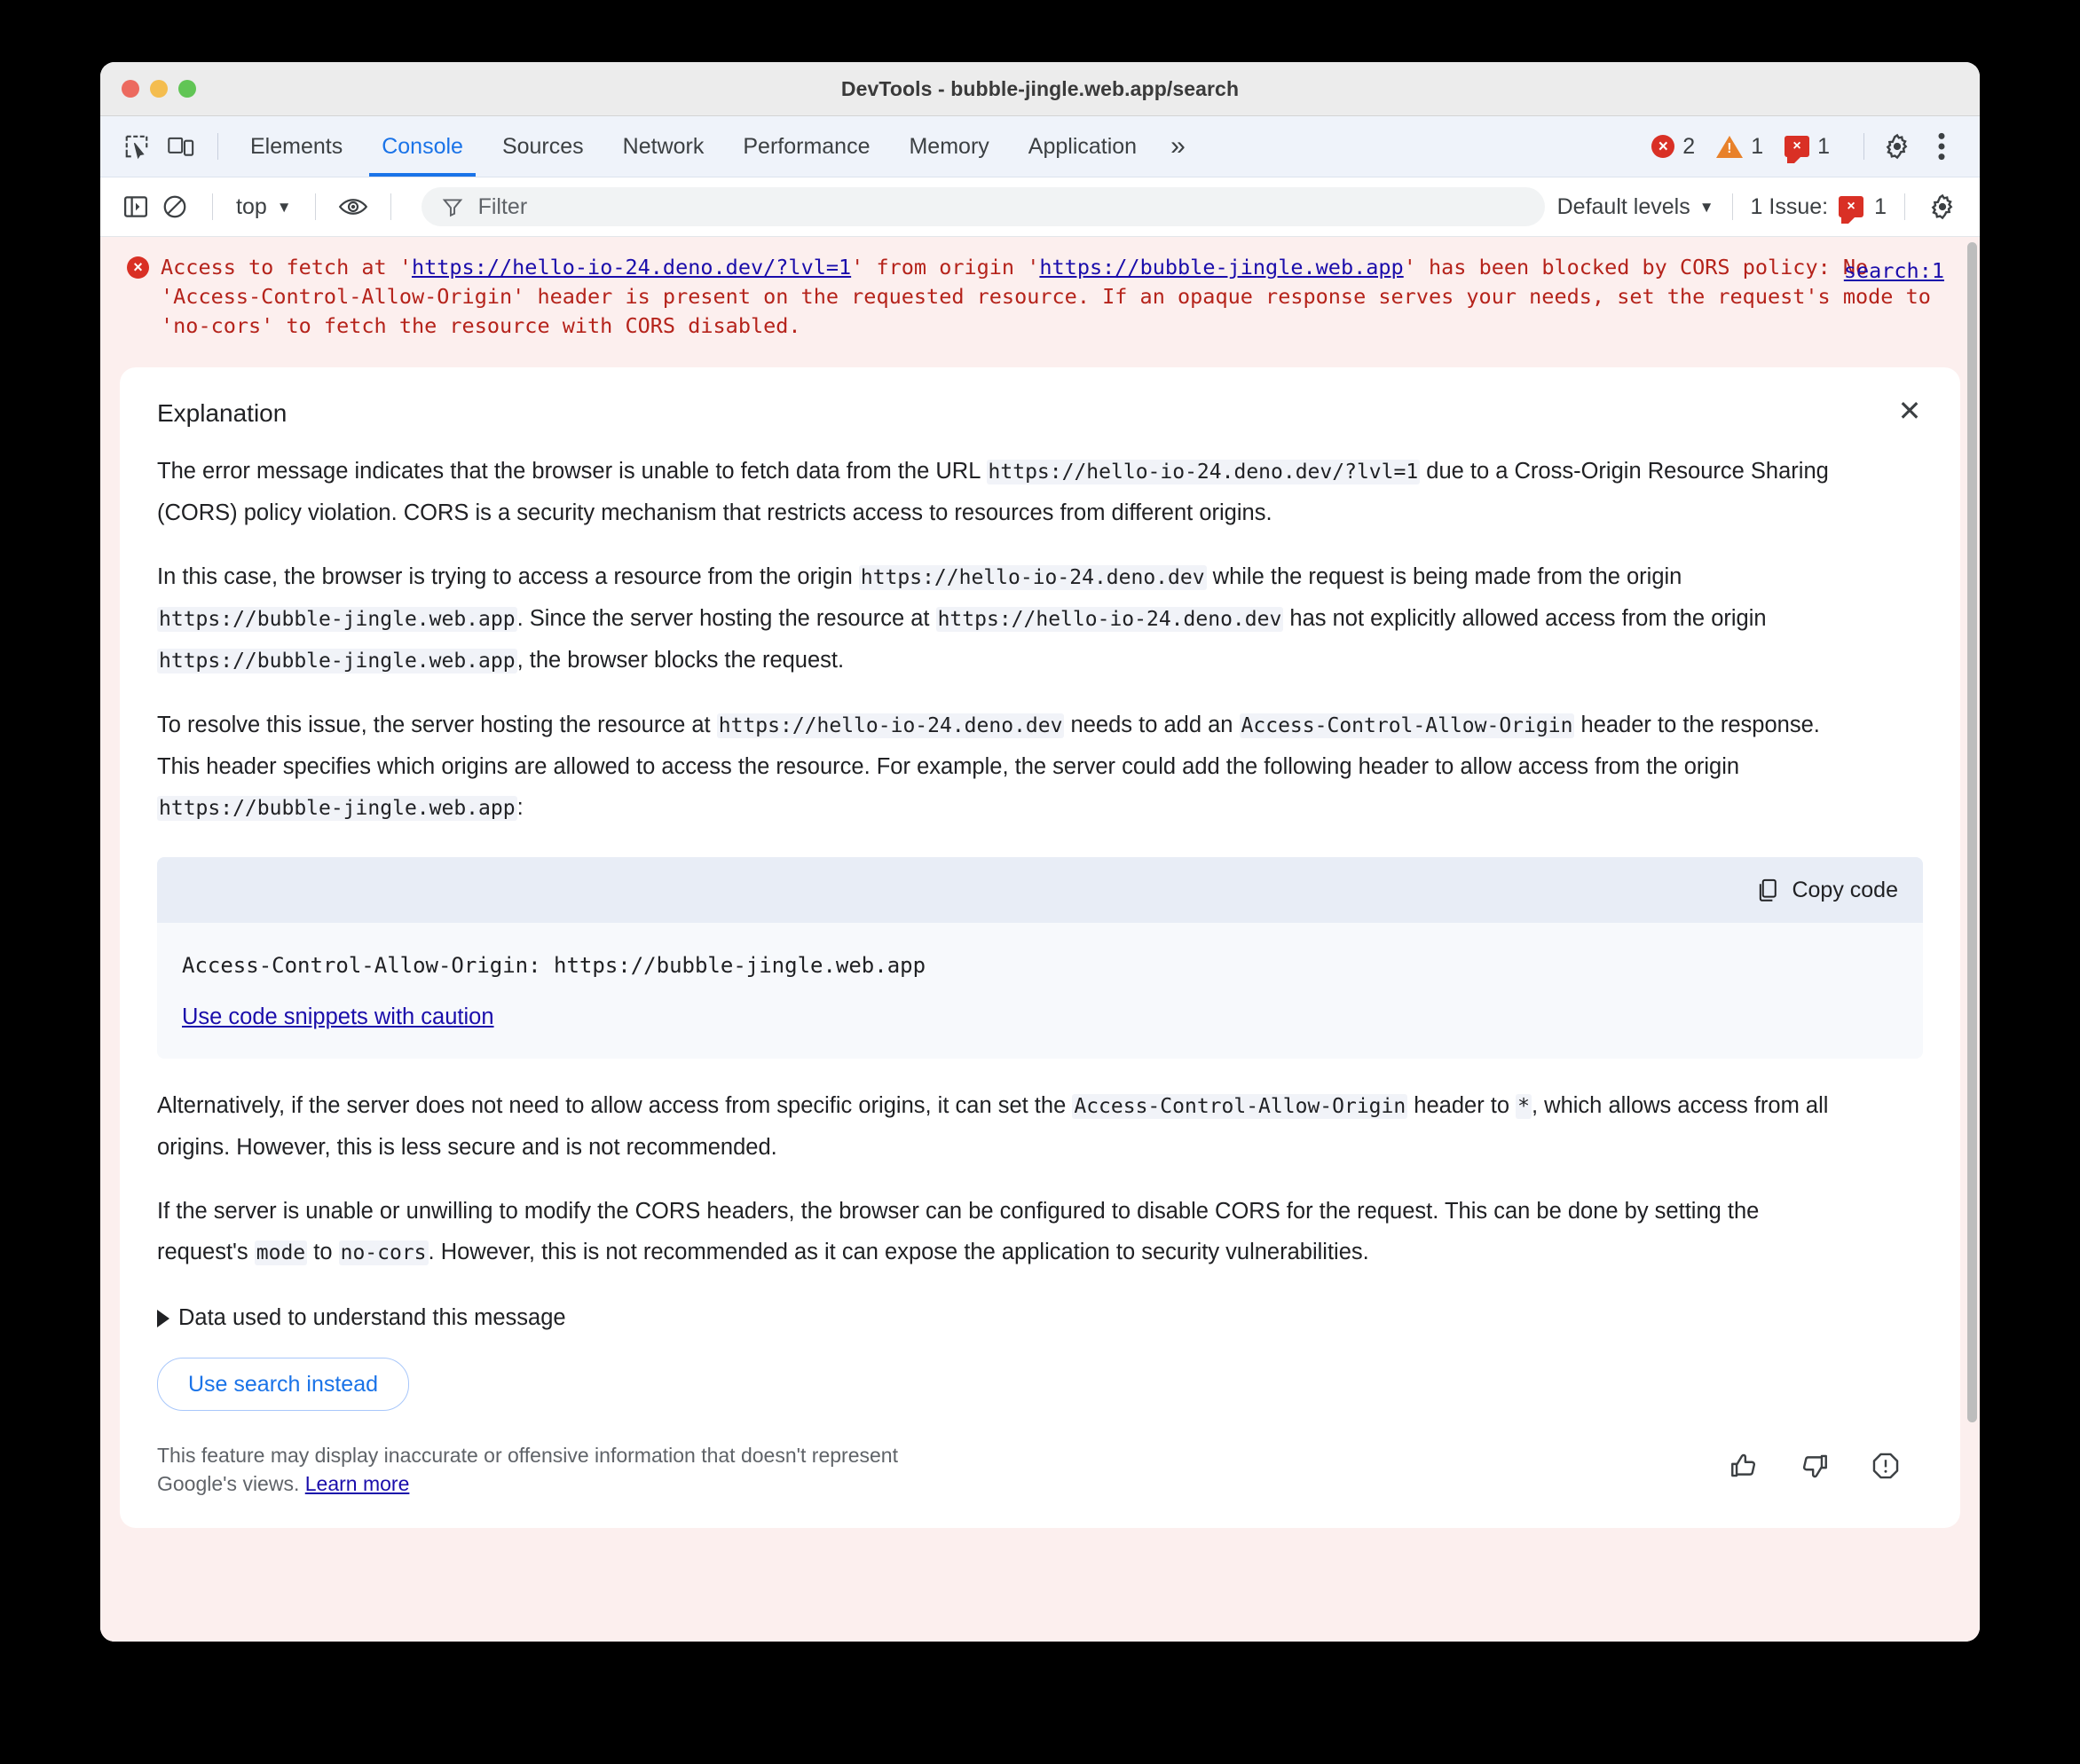 The image size is (2080, 1764). I want to click on zoom-window-button, so click(187, 89).